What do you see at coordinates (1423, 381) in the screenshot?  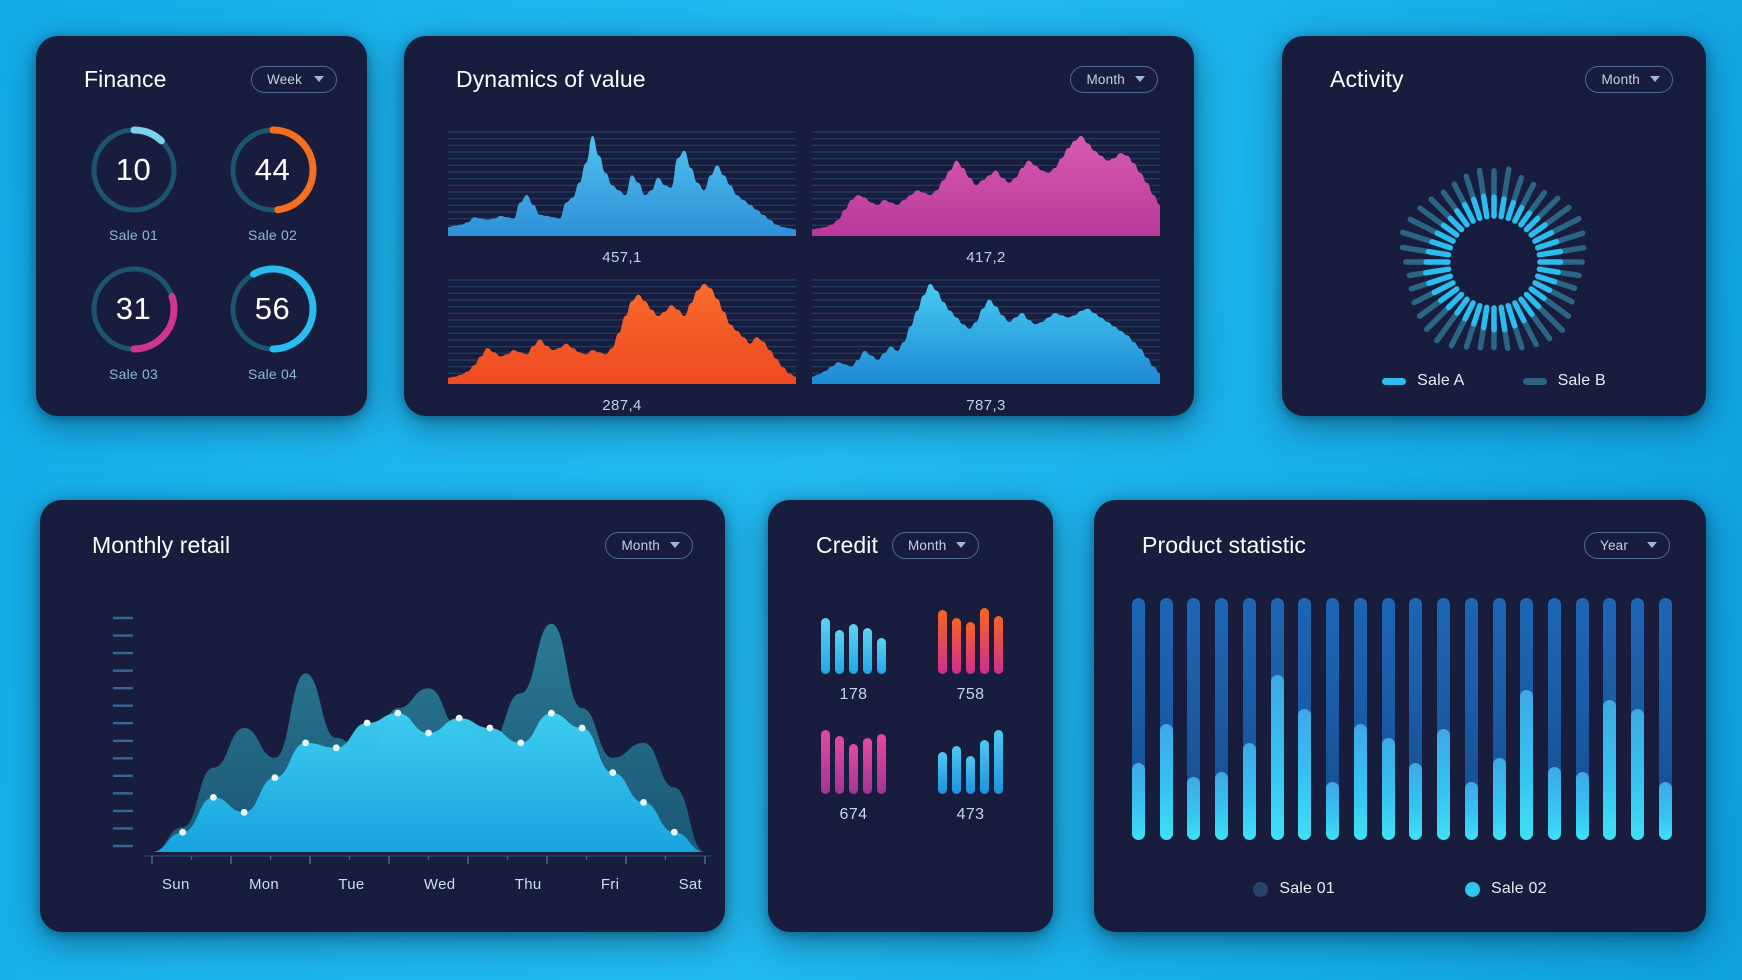 I see `activity-legend-item-1: Sale A` at bounding box center [1423, 381].